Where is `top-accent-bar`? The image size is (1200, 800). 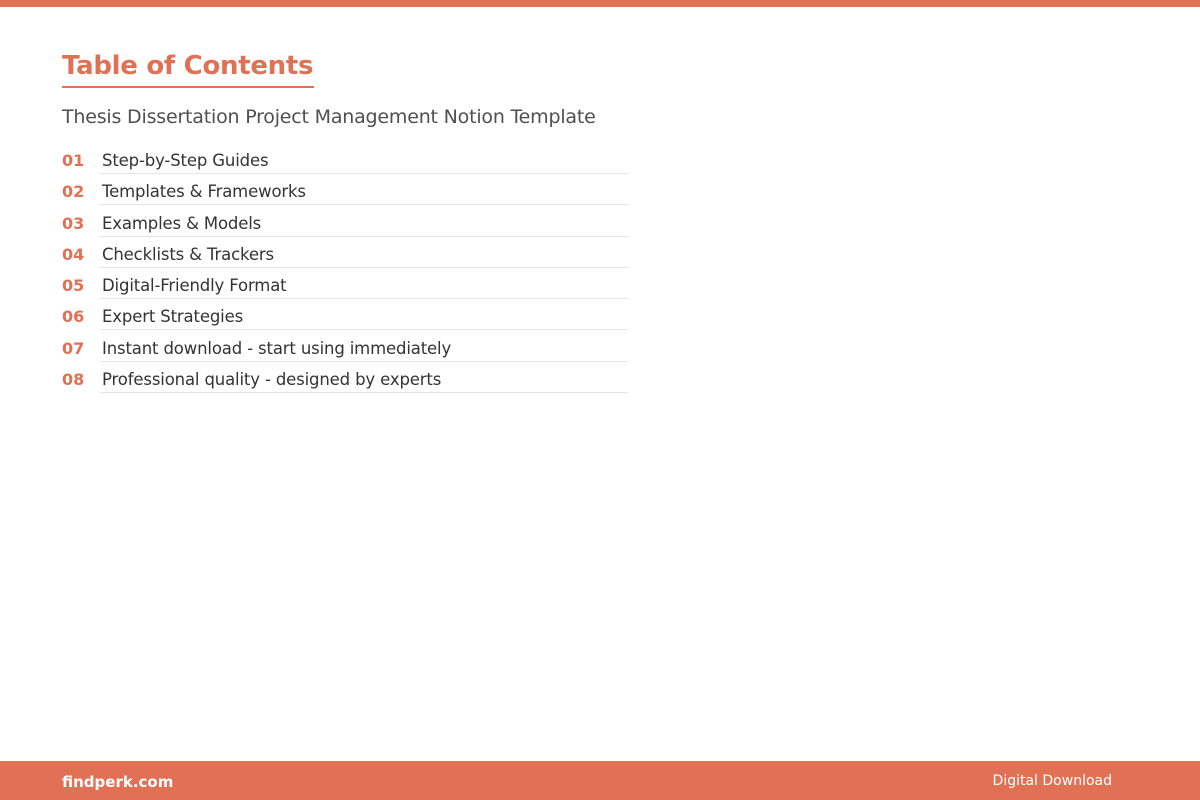
top-accent-bar is located at coordinates (600, 3).